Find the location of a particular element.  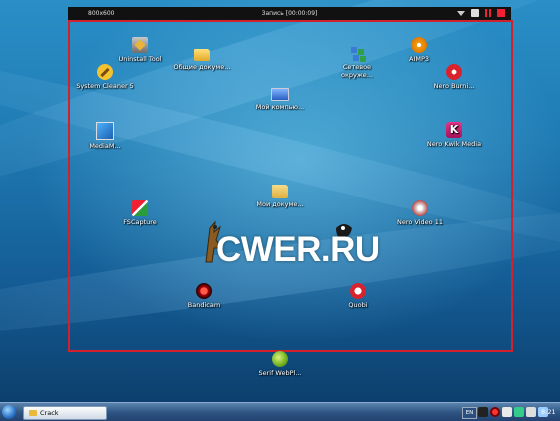

desktop-icon-bandicam: Bandicam is located at coordinates (204, 296).